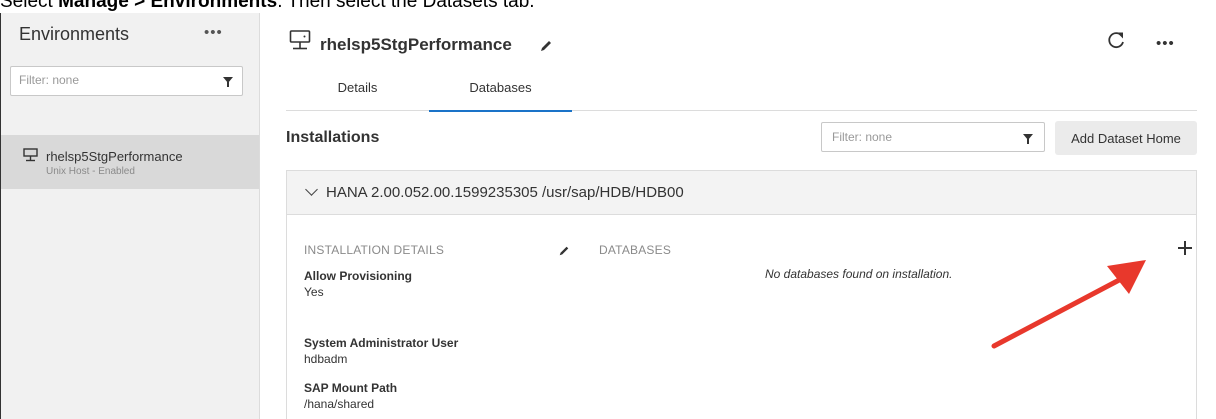 This screenshot has width=1216, height=419. What do you see at coordinates (1068, 304) in the screenshot?
I see `red-arrow-annotation` at bounding box center [1068, 304].